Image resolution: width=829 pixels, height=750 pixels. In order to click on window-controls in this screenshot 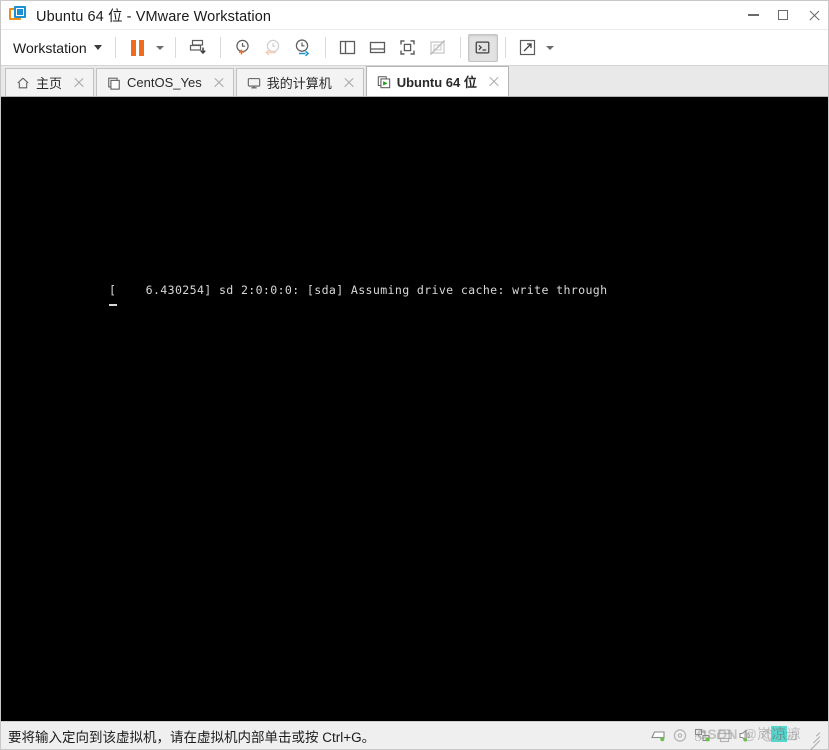, I will do `click(783, 15)`.